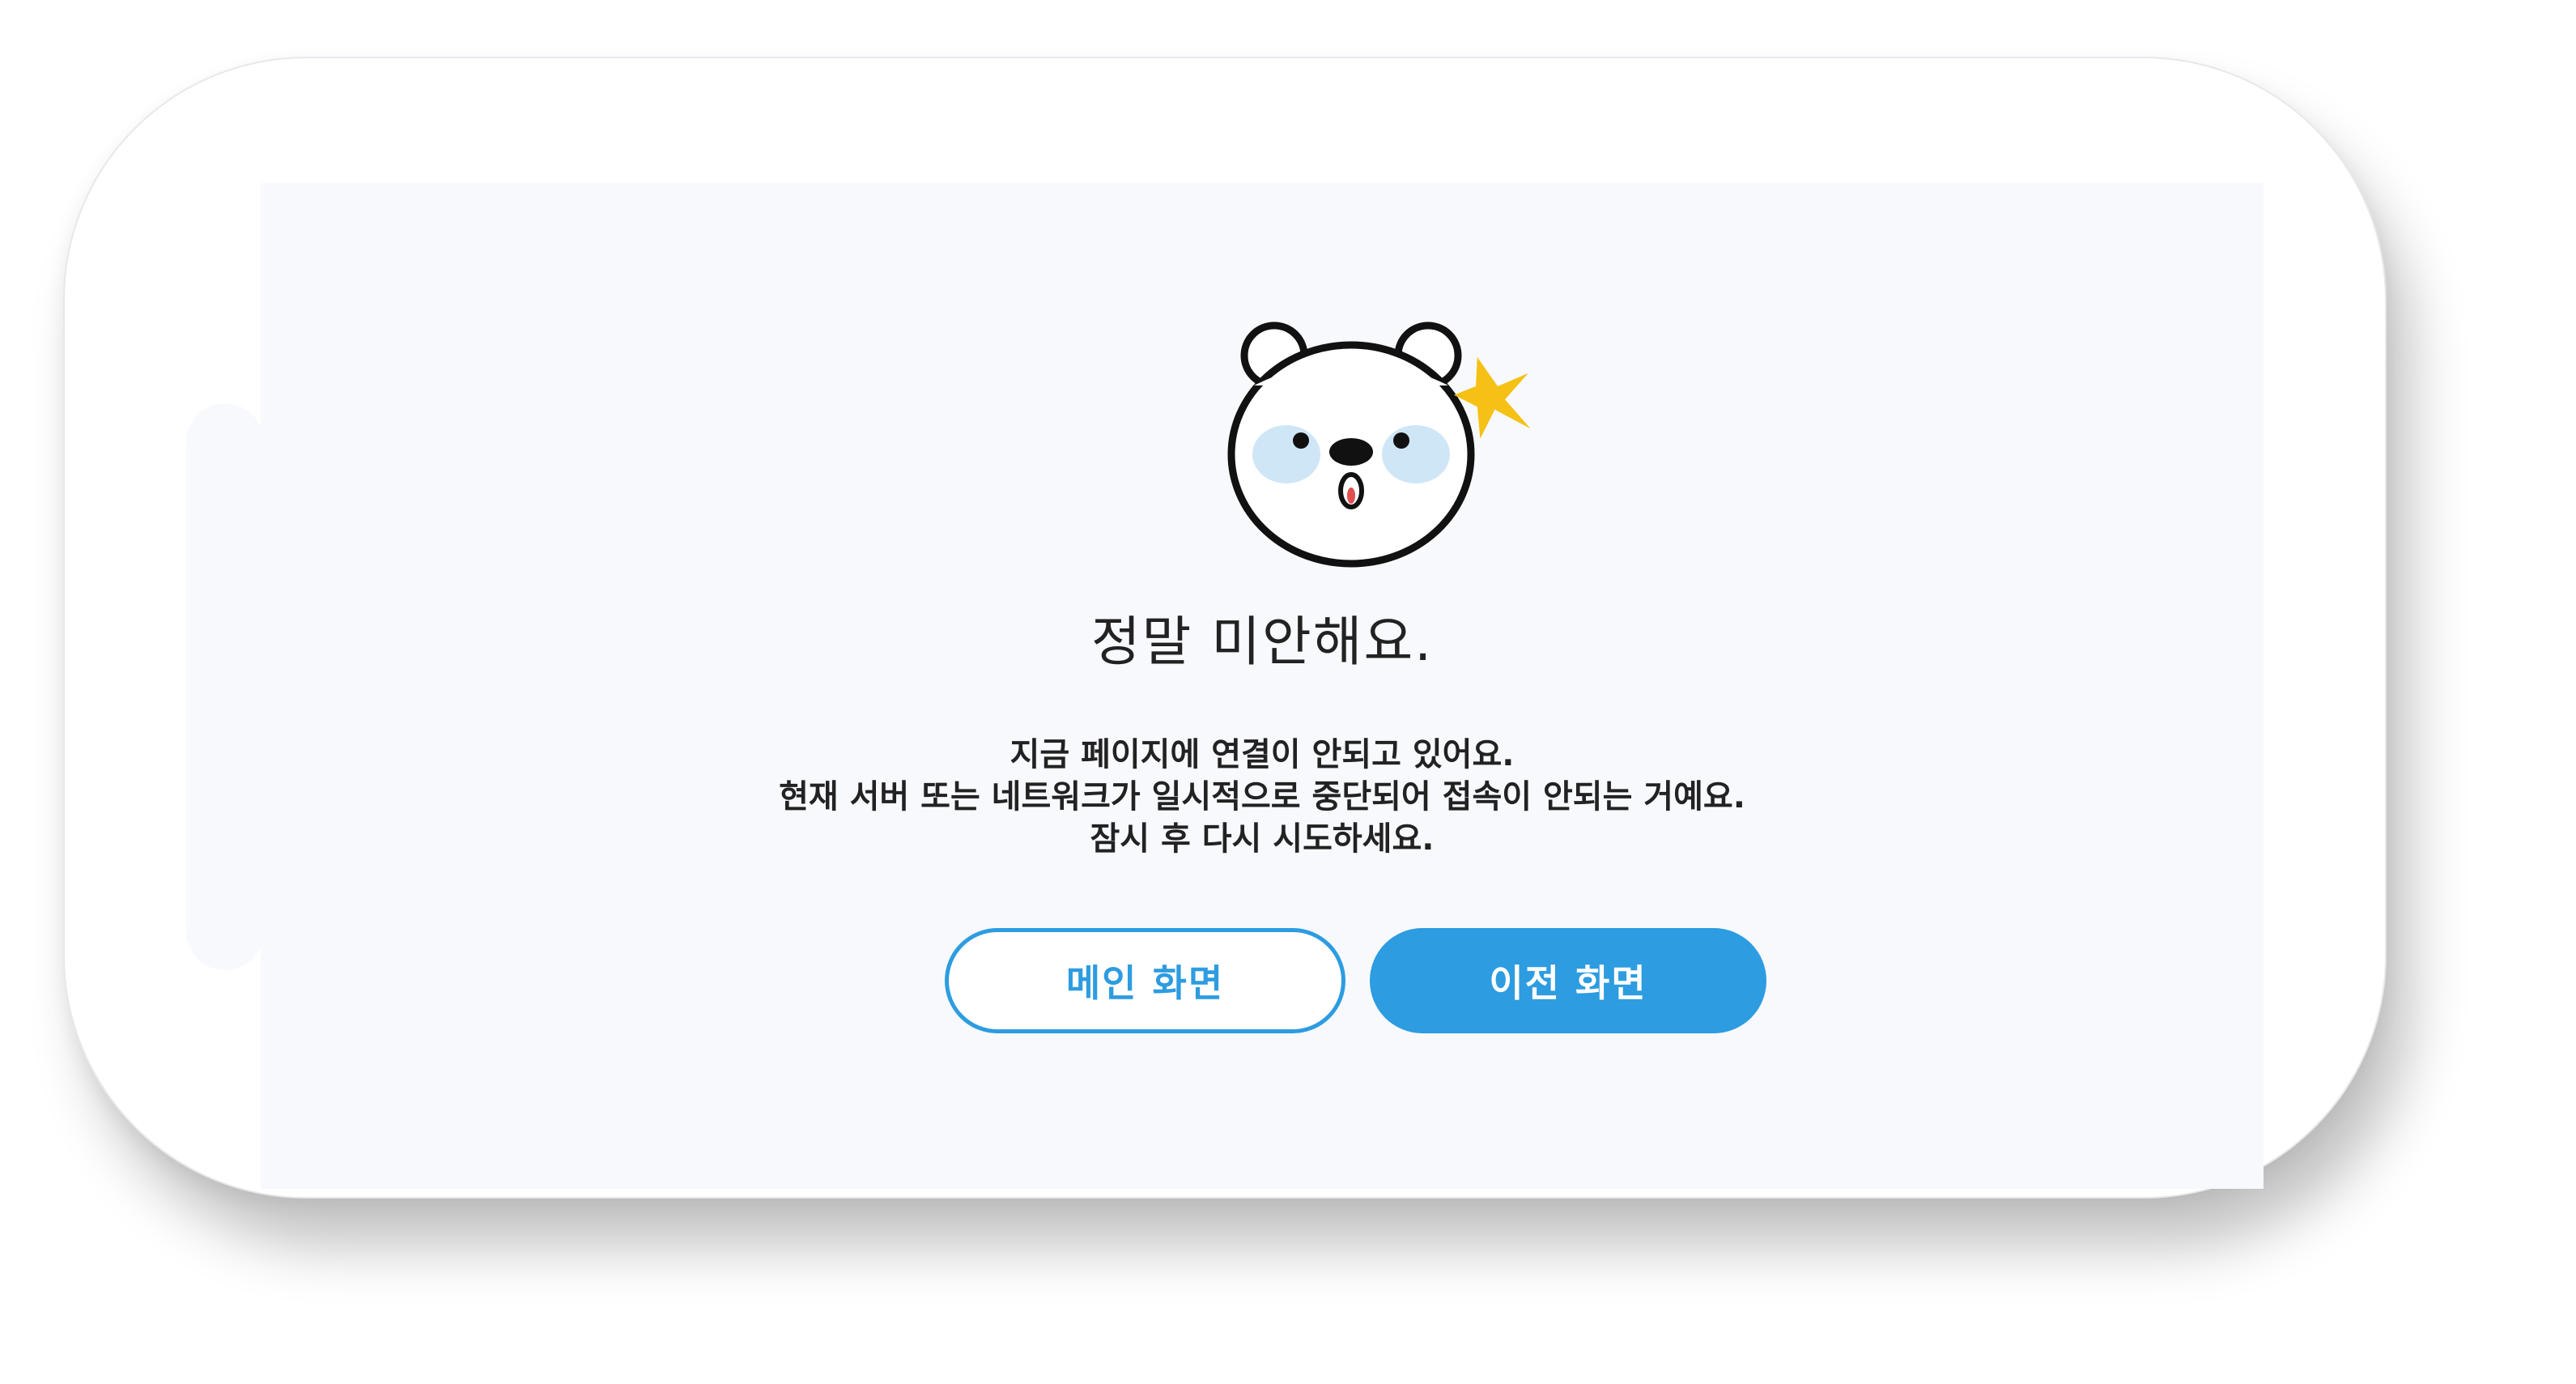  I want to click on error-message-line-1: 지금 페이지에 연결이 안되고 있어요., so click(1263, 754).